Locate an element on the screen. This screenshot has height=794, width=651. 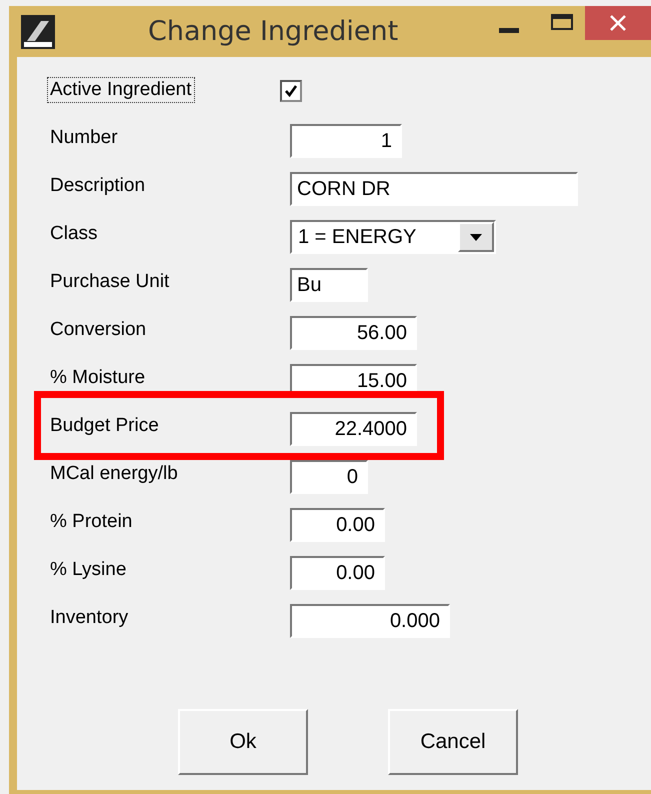
field-label: % Protein is located at coordinates (92, 522).